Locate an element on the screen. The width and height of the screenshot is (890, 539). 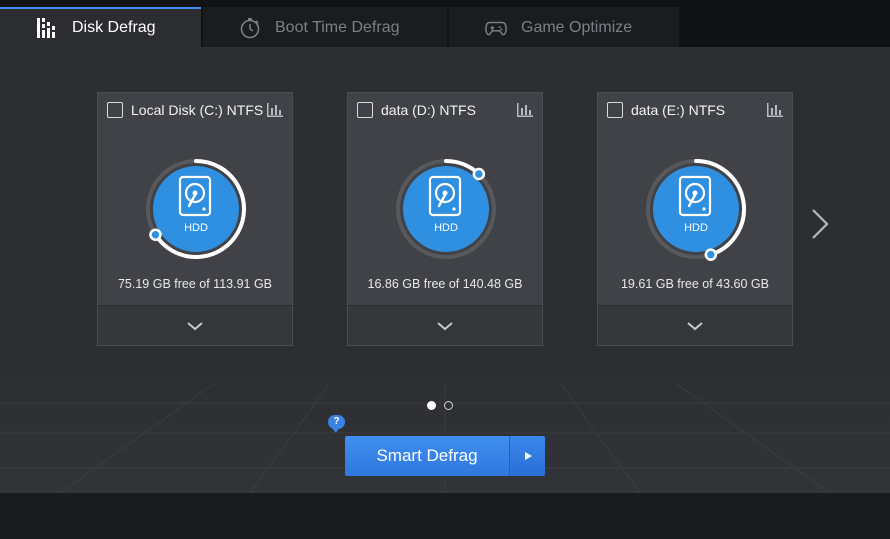
play-arrow-icon is located at coordinates (528, 456).